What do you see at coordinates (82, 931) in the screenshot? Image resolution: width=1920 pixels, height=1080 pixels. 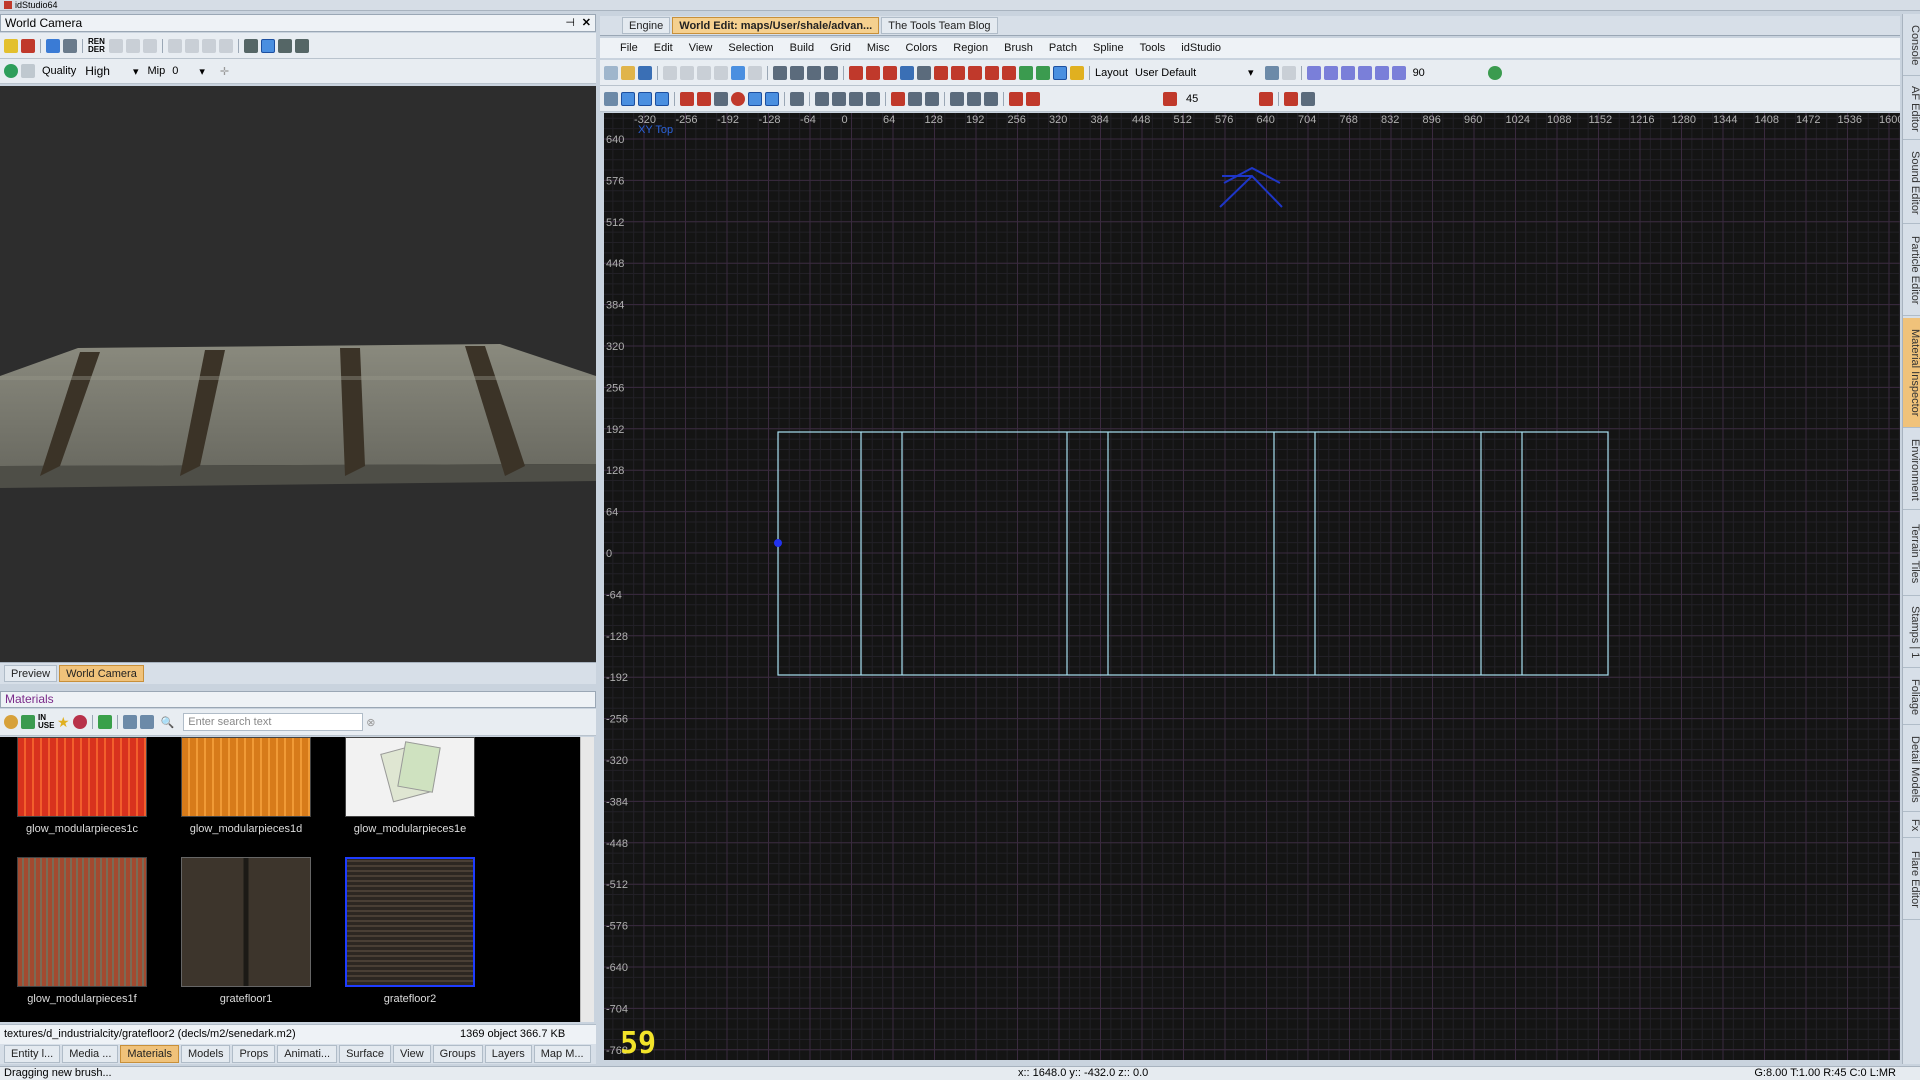 I see `material-item: glow_modularpieces1f` at bounding box center [82, 931].